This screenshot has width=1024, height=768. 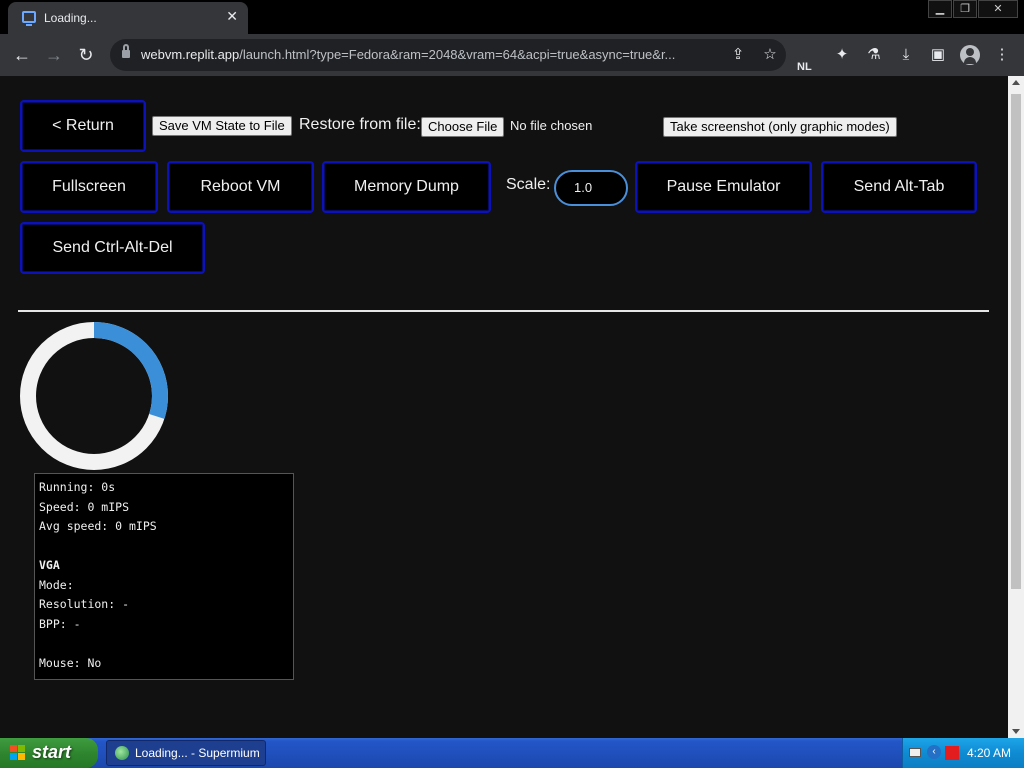 What do you see at coordinates (49, 565) in the screenshot?
I see `vga-heading: VGA` at bounding box center [49, 565].